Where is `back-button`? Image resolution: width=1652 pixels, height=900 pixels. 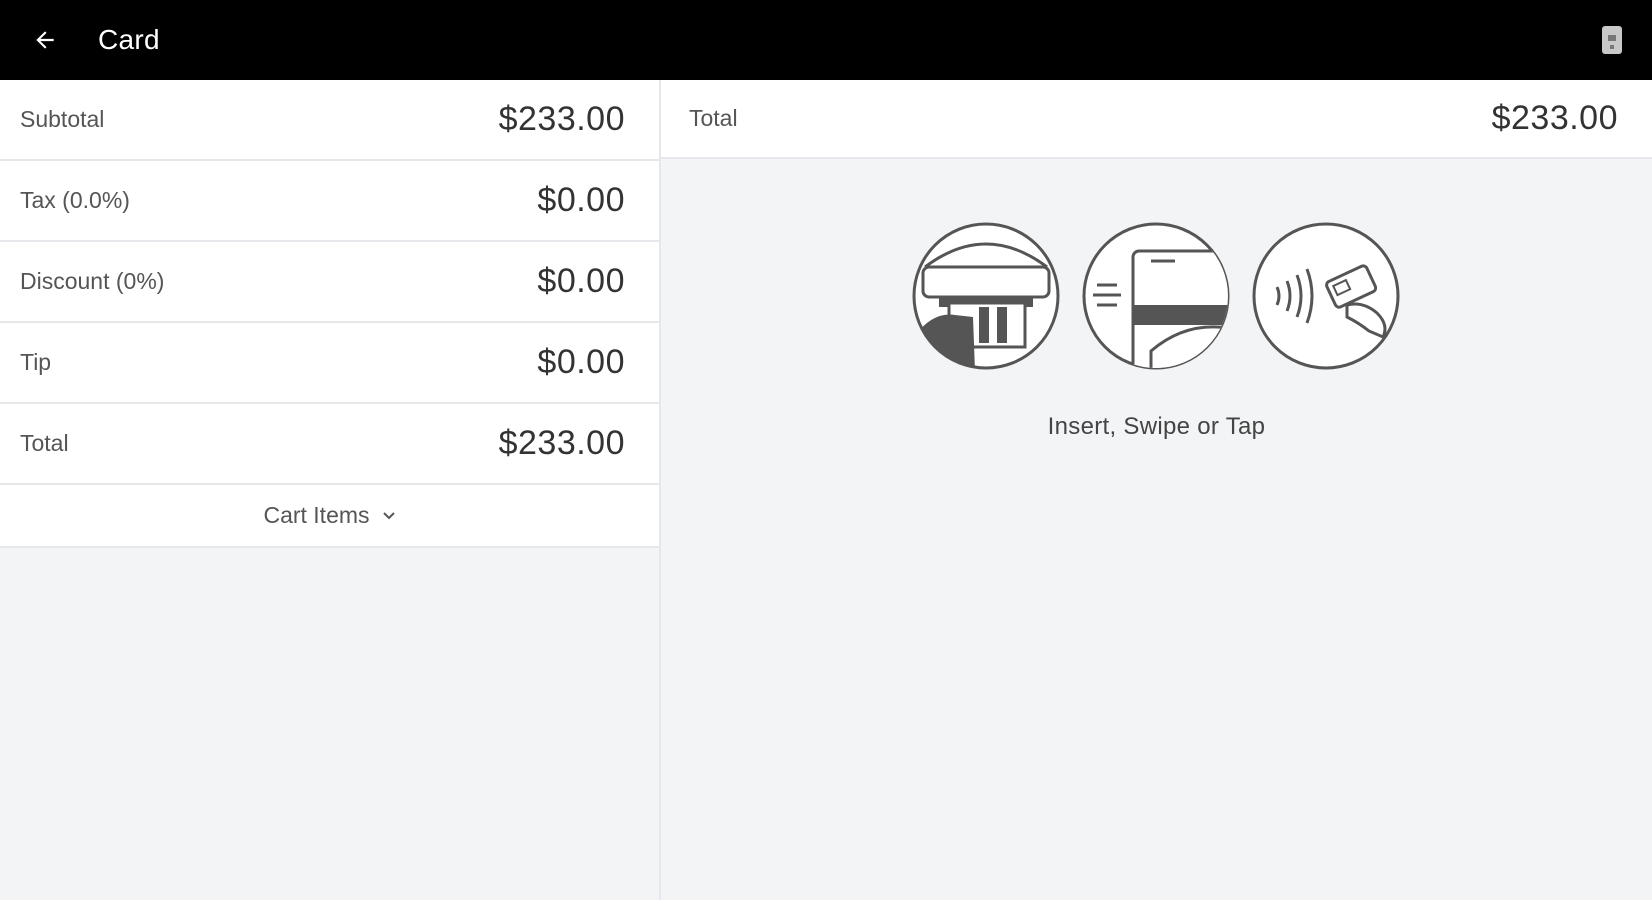 back-button is located at coordinates (45, 40).